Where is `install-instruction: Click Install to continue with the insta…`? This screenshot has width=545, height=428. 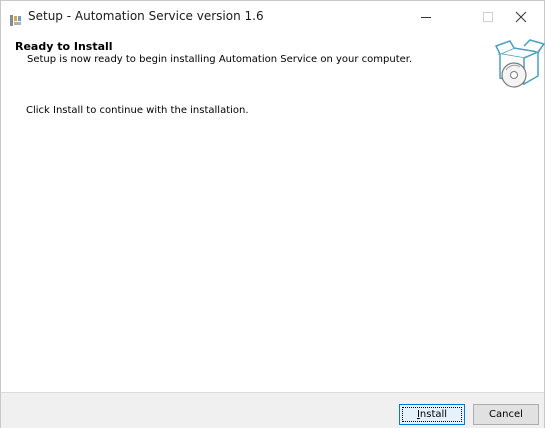
install-instruction: Click Install to continue with the insta… is located at coordinates (137, 110).